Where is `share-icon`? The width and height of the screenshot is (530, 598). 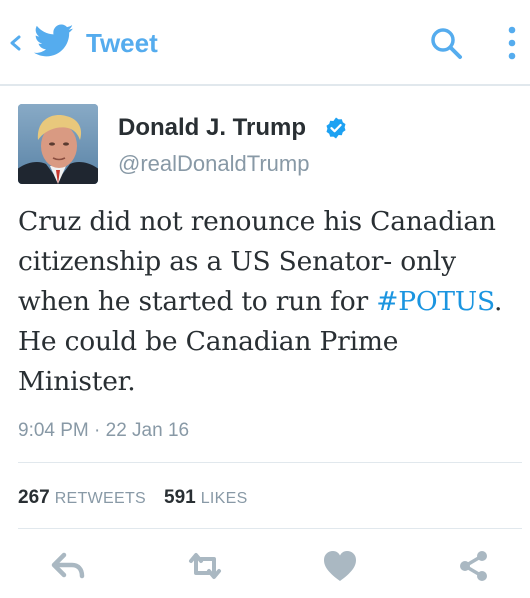 share-icon is located at coordinates (474, 566).